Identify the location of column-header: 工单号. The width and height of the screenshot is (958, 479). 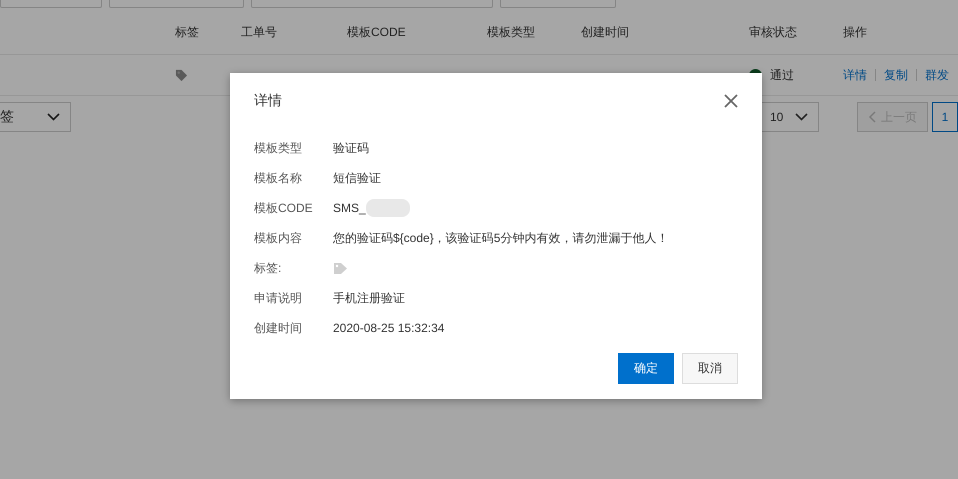
(259, 32).